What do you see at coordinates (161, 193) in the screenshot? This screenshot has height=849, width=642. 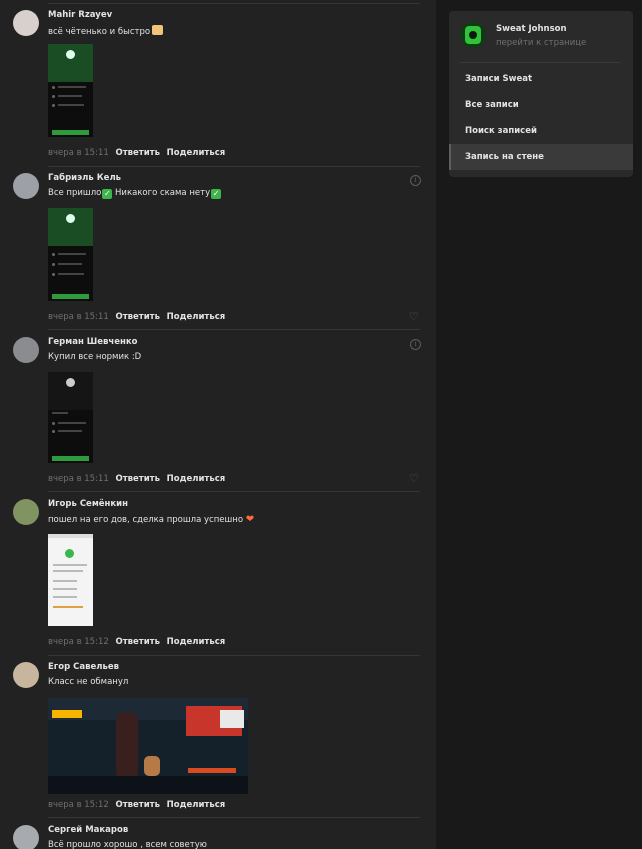 I see `comment-text-part: Никакого скама нету` at bounding box center [161, 193].